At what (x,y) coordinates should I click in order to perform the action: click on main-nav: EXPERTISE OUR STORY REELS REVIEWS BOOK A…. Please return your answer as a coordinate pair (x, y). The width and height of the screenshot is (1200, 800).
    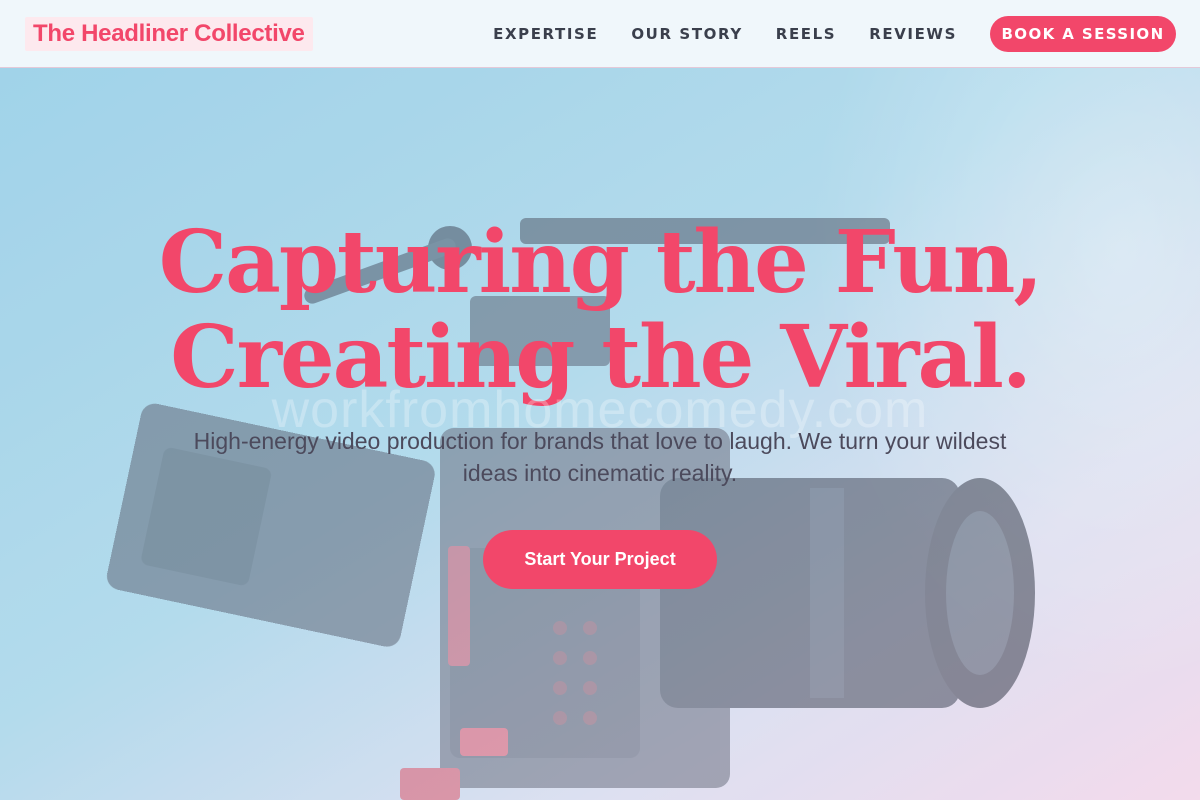
    Looking at the image, I should click on (834, 33).